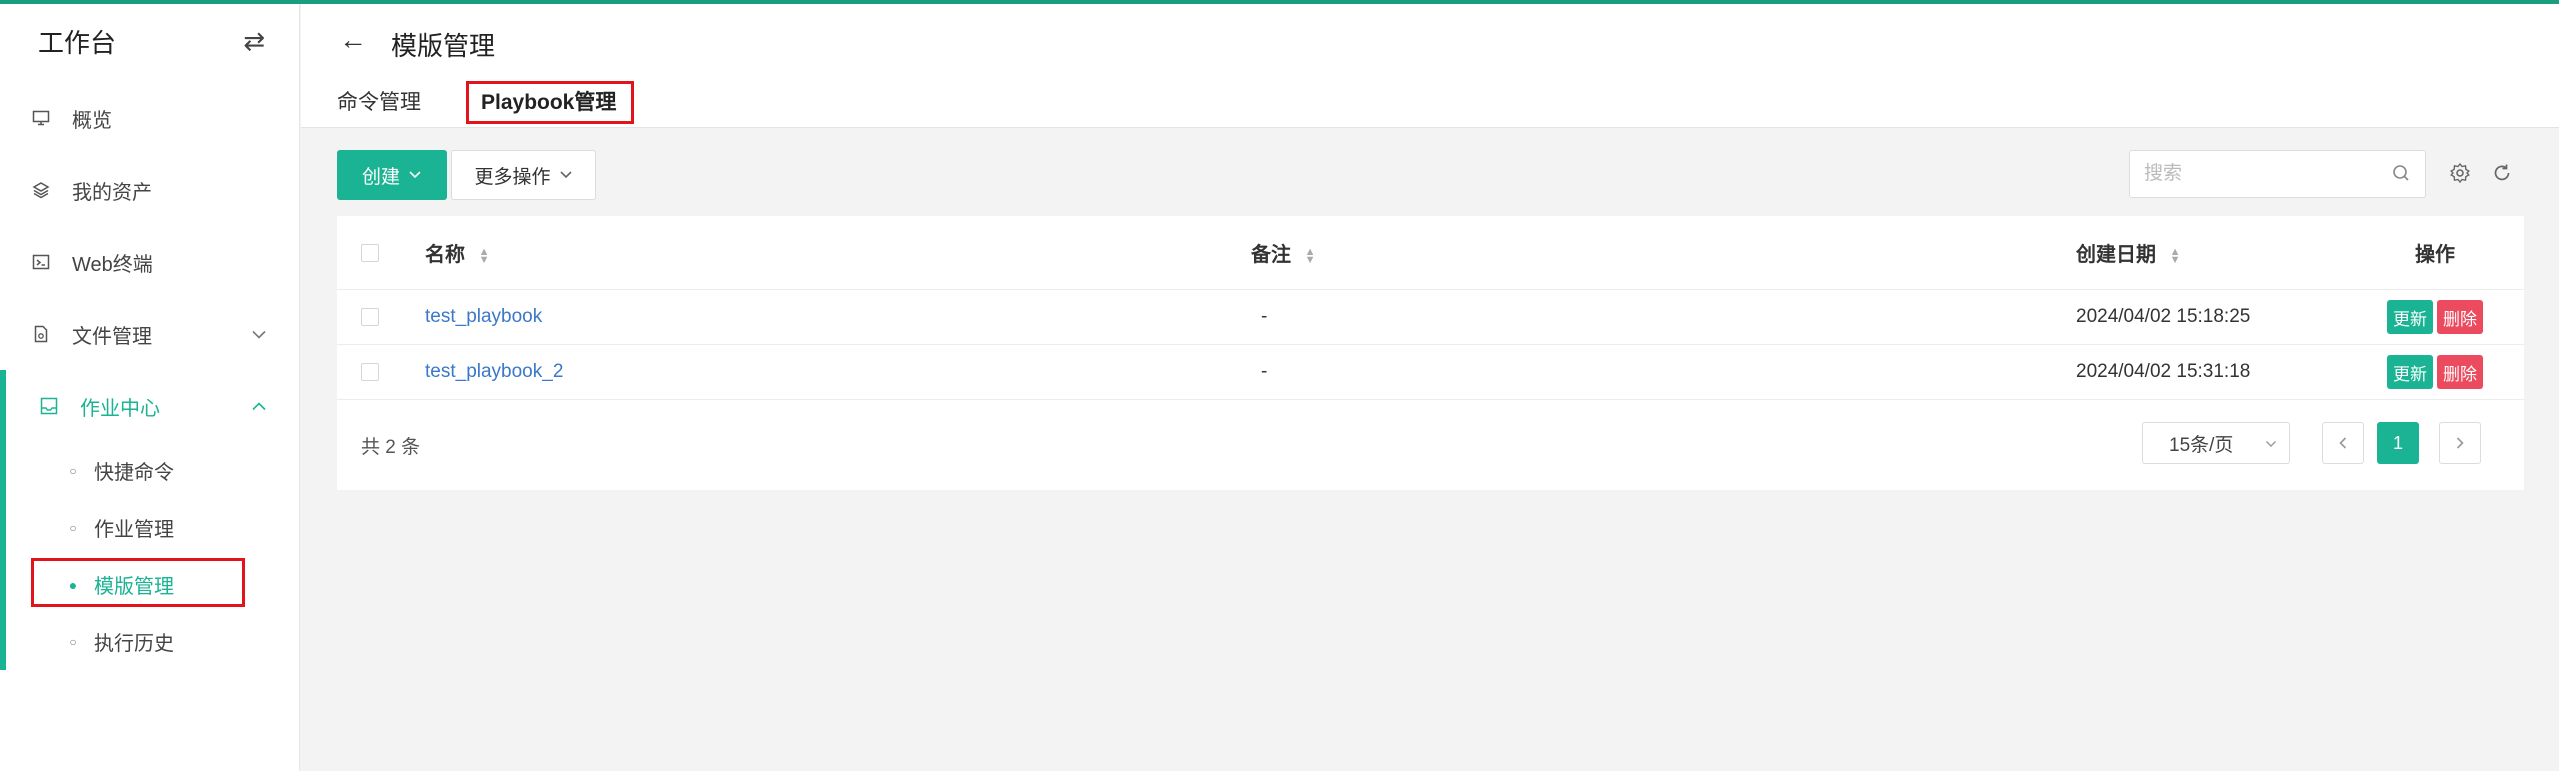 The height and width of the screenshot is (771, 2559). I want to click on sidebar-item-label: 文件管理, so click(112, 336).